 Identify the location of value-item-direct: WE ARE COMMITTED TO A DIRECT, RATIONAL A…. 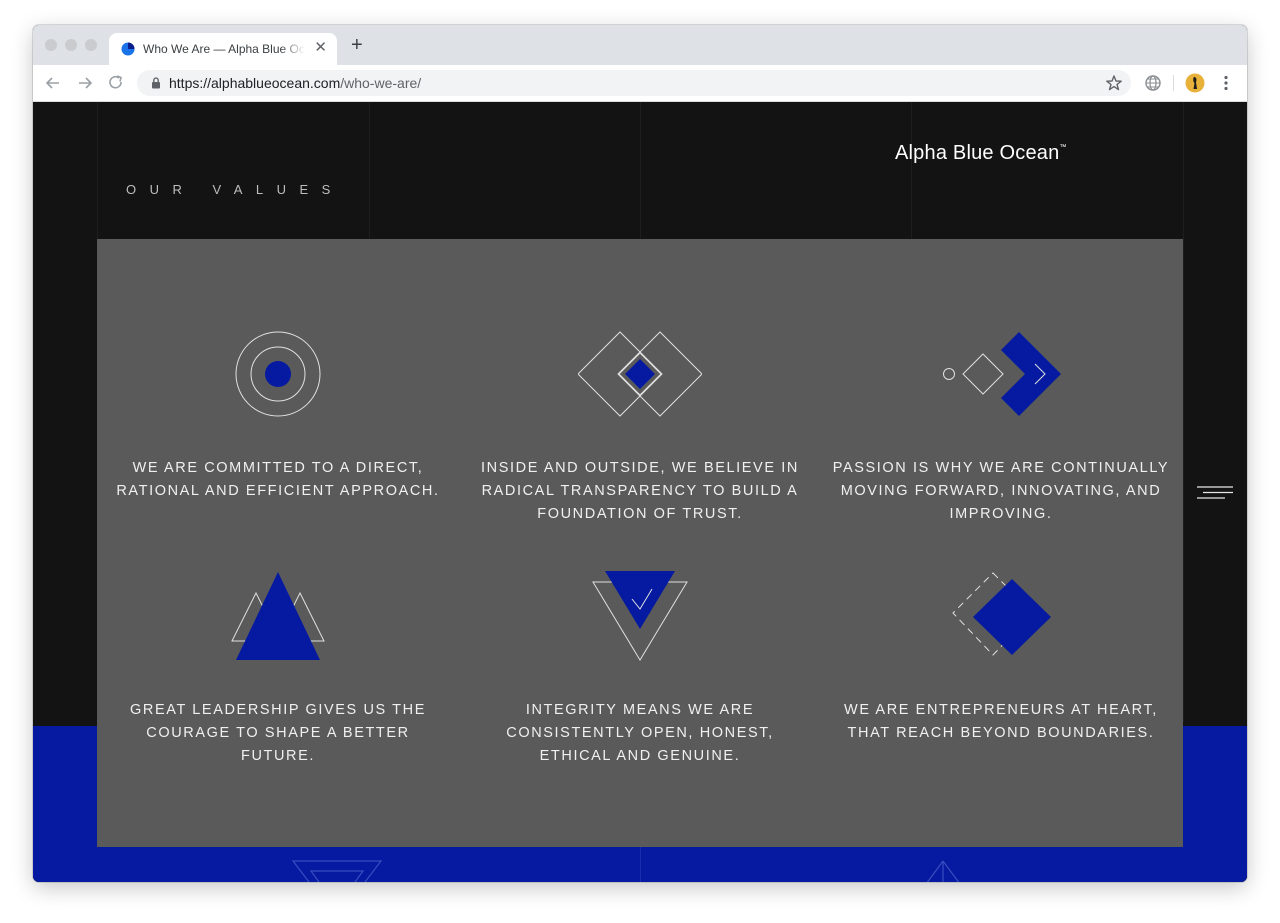
(278, 416).